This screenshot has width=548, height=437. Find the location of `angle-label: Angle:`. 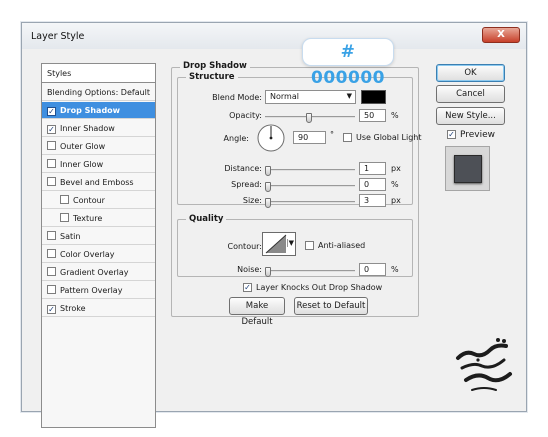

angle-label: Angle: is located at coordinates (236, 138).